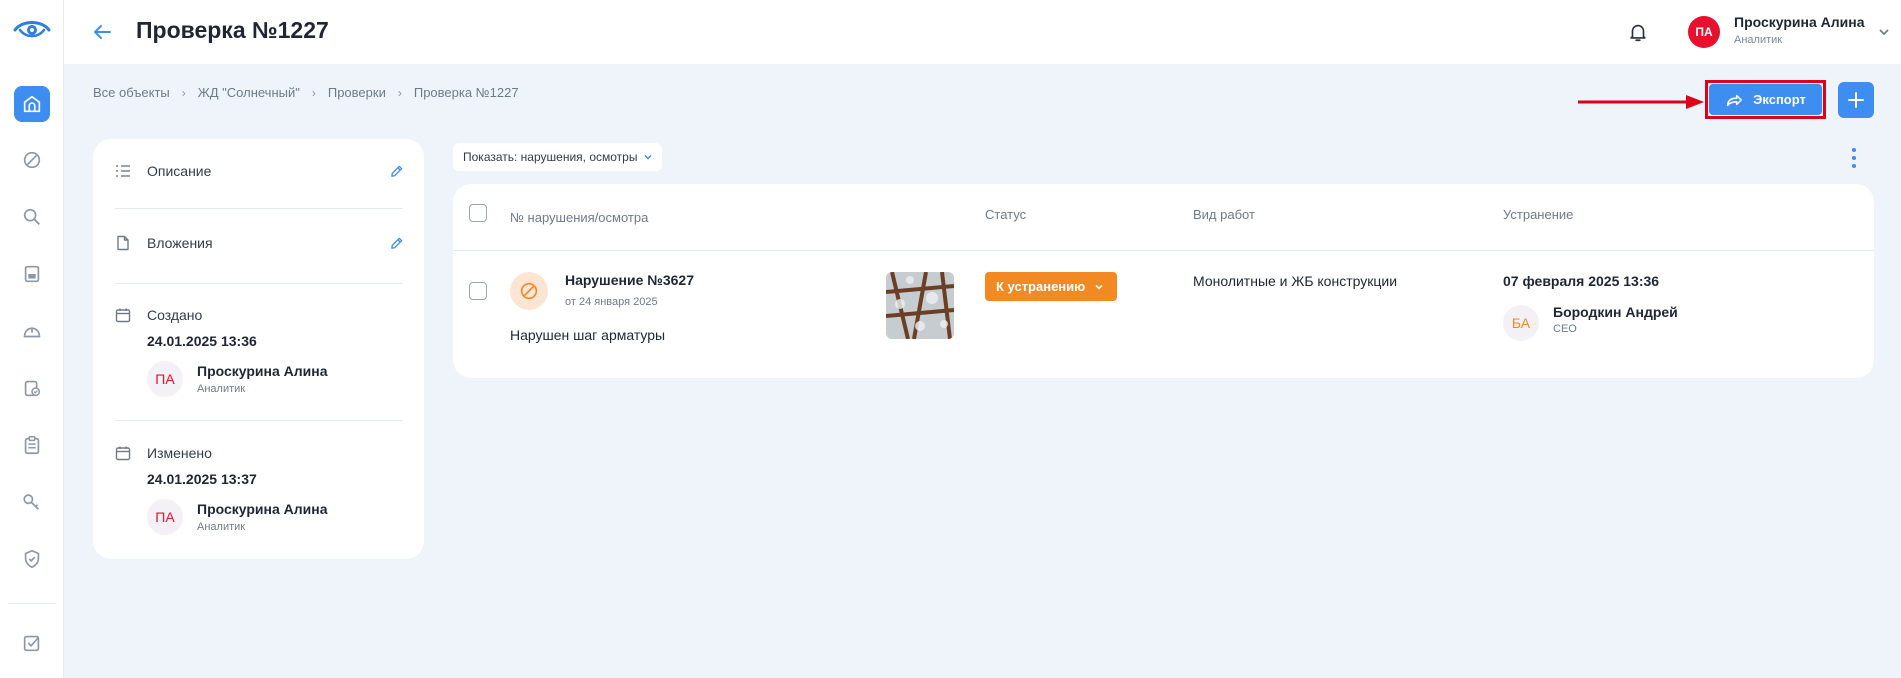 This screenshot has width=1901, height=678. I want to click on notifications-button, so click(1638, 32).